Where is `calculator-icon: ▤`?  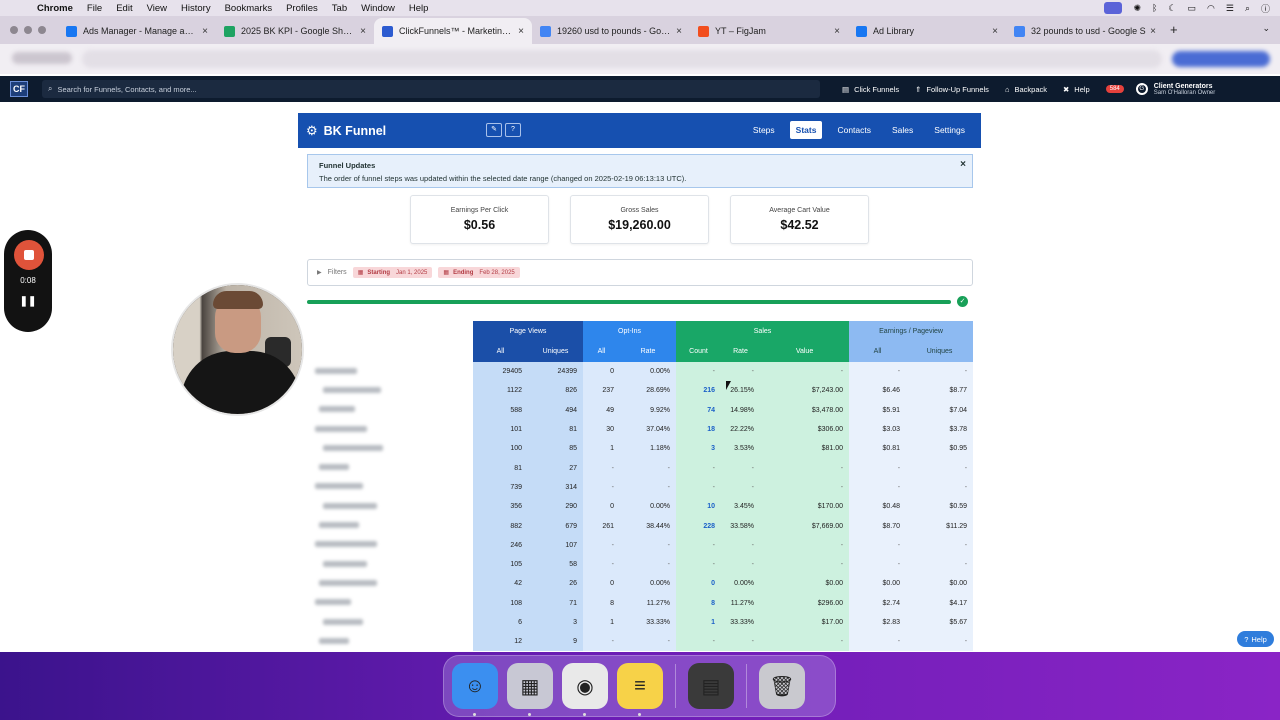
calculator-icon: ▤ is located at coordinates (711, 686).